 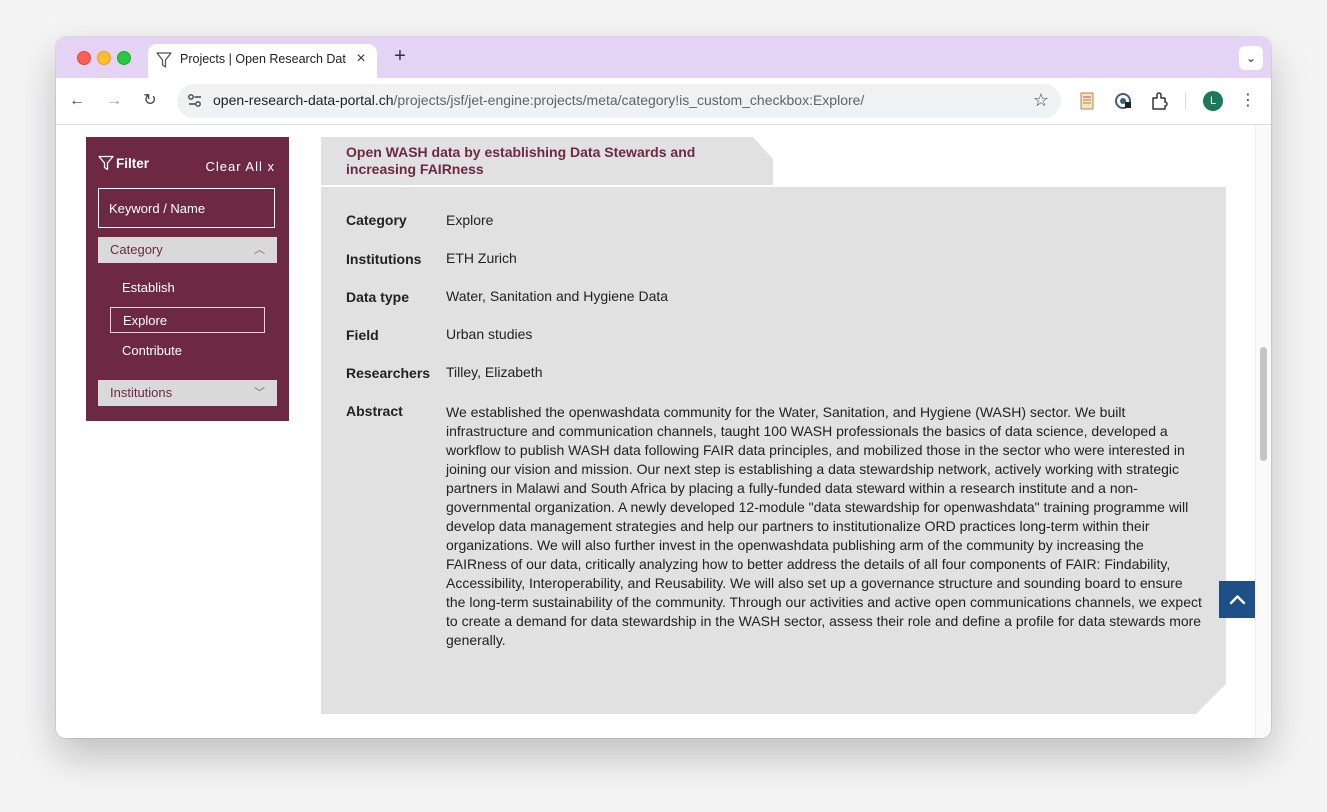 What do you see at coordinates (133, 163) in the screenshot?
I see `filter-title: Filter` at bounding box center [133, 163].